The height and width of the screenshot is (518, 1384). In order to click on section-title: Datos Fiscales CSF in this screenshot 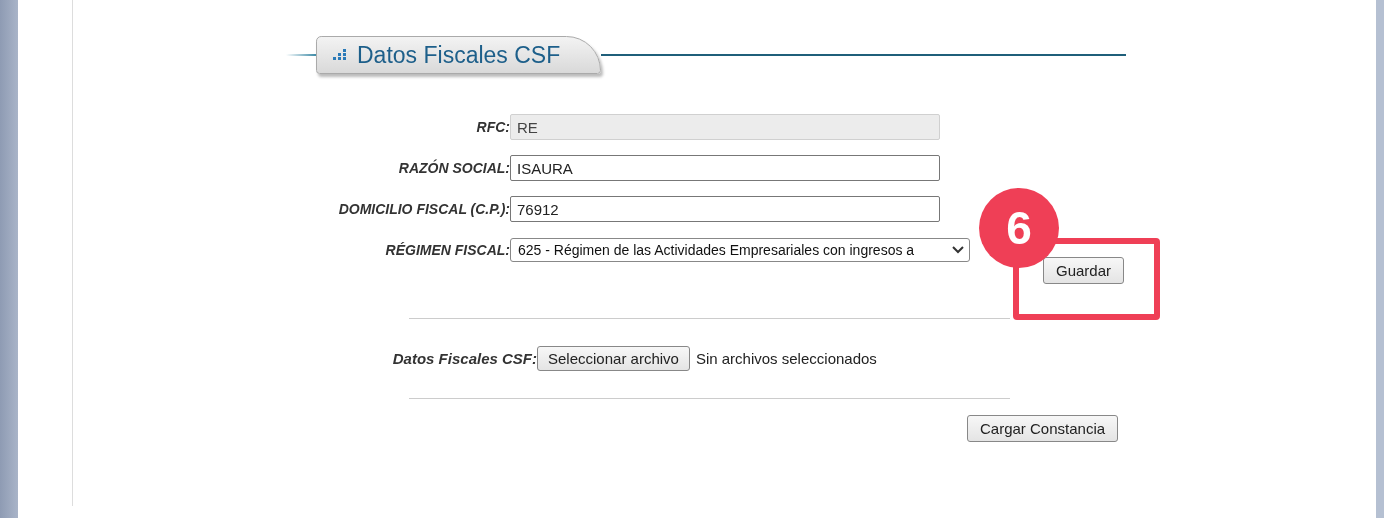, I will do `click(459, 55)`.